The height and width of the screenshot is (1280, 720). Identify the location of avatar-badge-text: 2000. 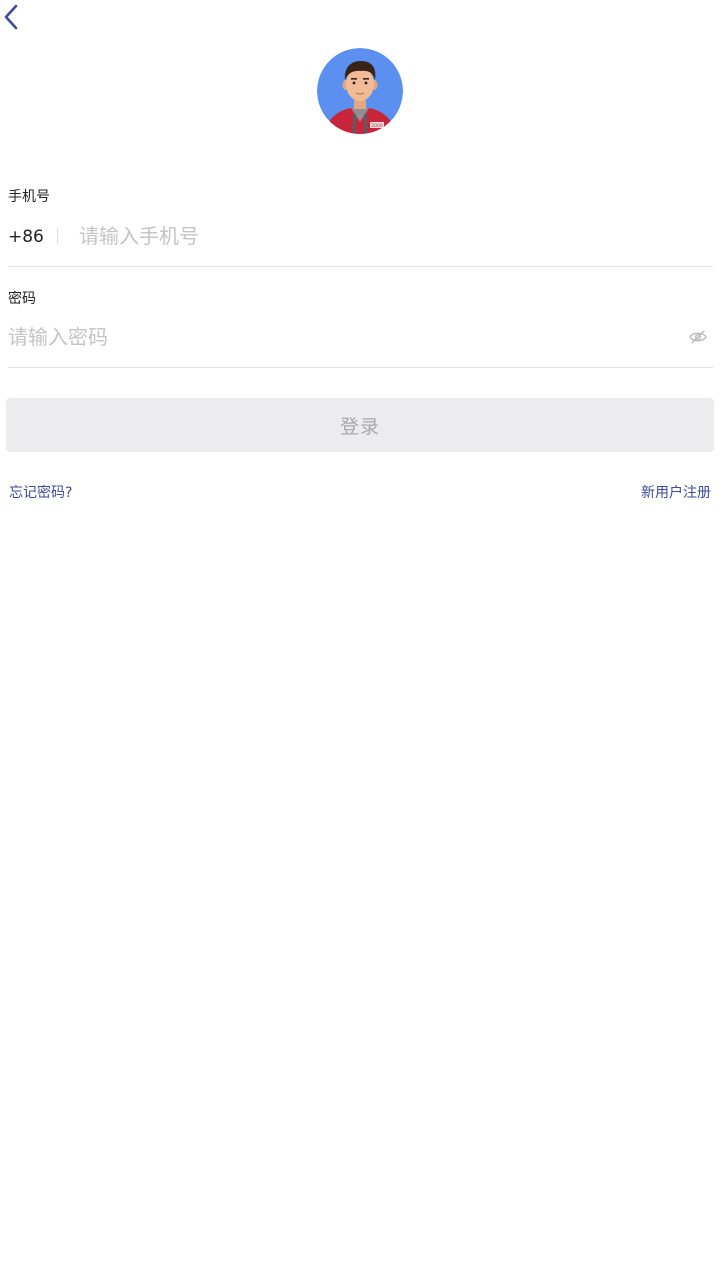
(377, 126).